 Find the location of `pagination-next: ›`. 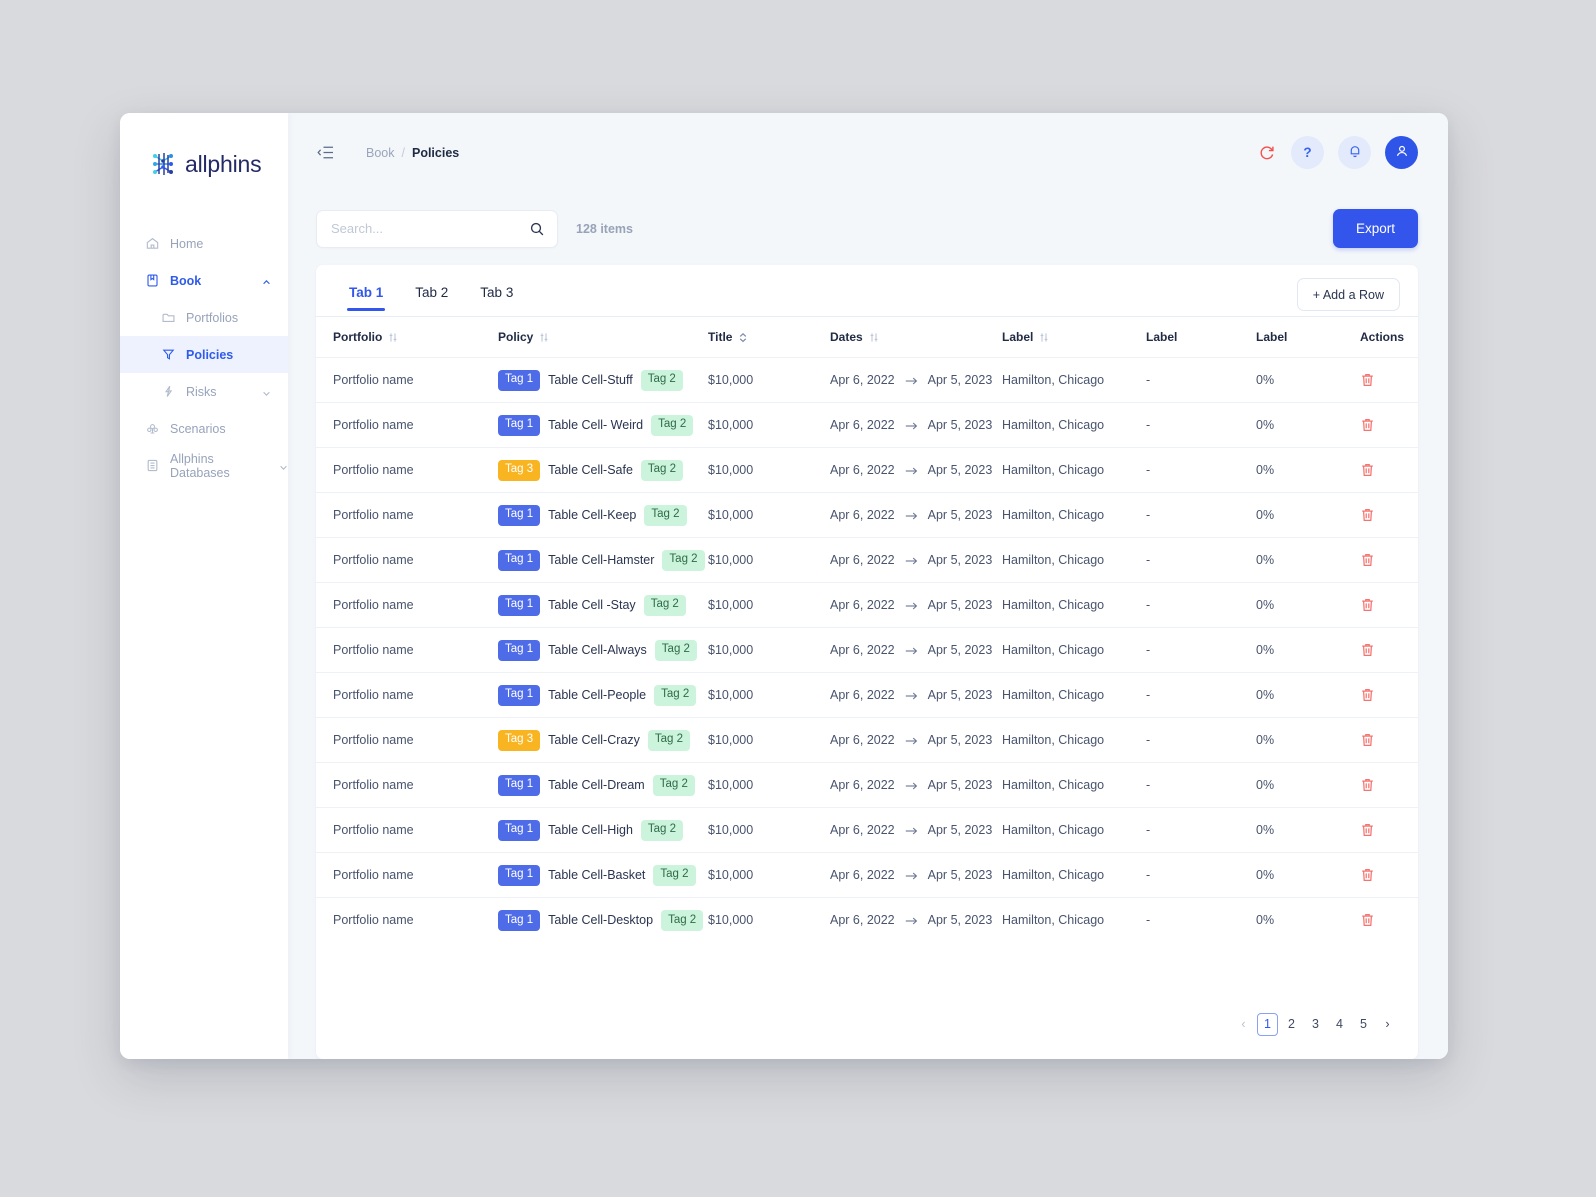

pagination-next: › is located at coordinates (1387, 1024).